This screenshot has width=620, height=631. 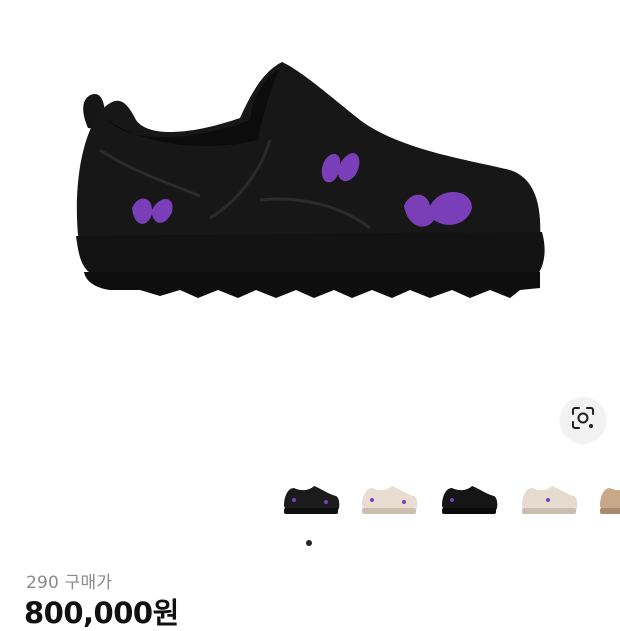 I want to click on pagination-dots, so click(x=309, y=543).